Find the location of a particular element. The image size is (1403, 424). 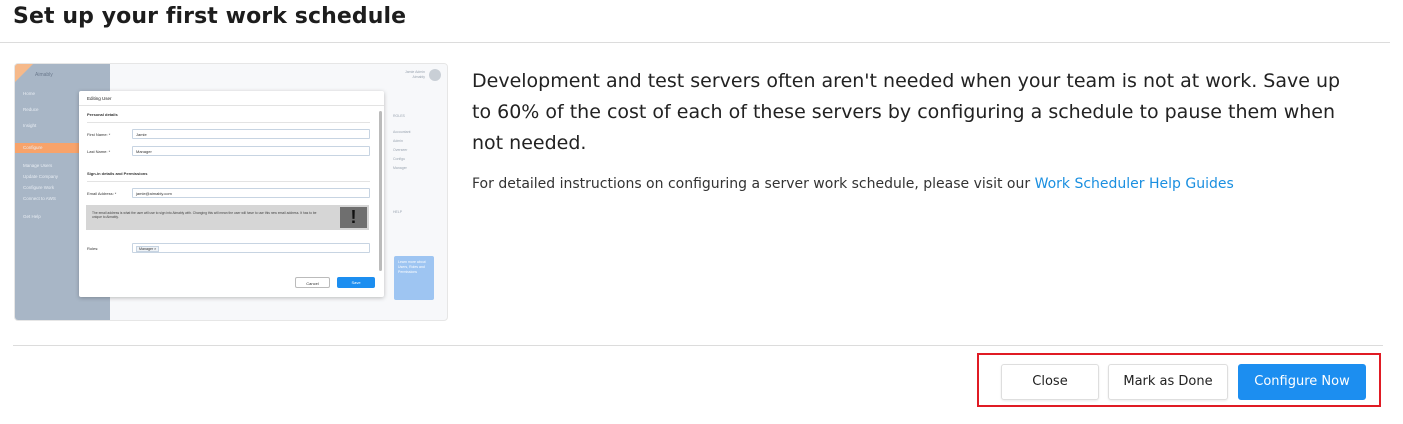

footer-divider is located at coordinates (698, 345).